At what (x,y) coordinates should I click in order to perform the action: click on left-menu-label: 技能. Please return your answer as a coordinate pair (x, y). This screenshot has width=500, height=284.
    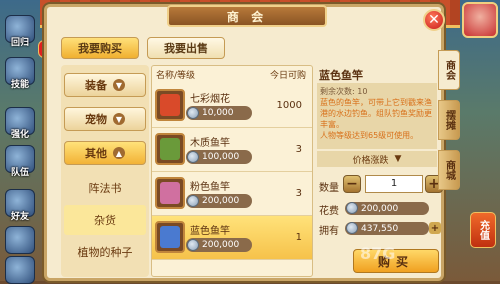
    Looking at the image, I should click on (19, 85).